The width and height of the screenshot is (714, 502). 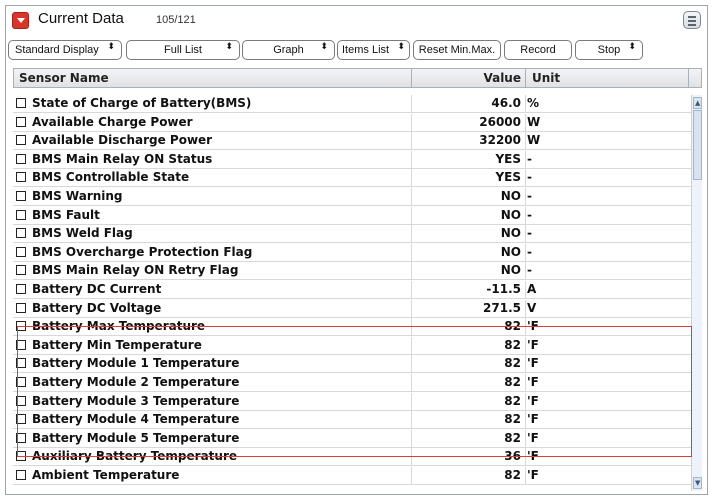 What do you see at coordinates (696, 293) in the screenshot?
I see `vertical-scrollbar: ▲ ▼` at bounding box center [696, 293].